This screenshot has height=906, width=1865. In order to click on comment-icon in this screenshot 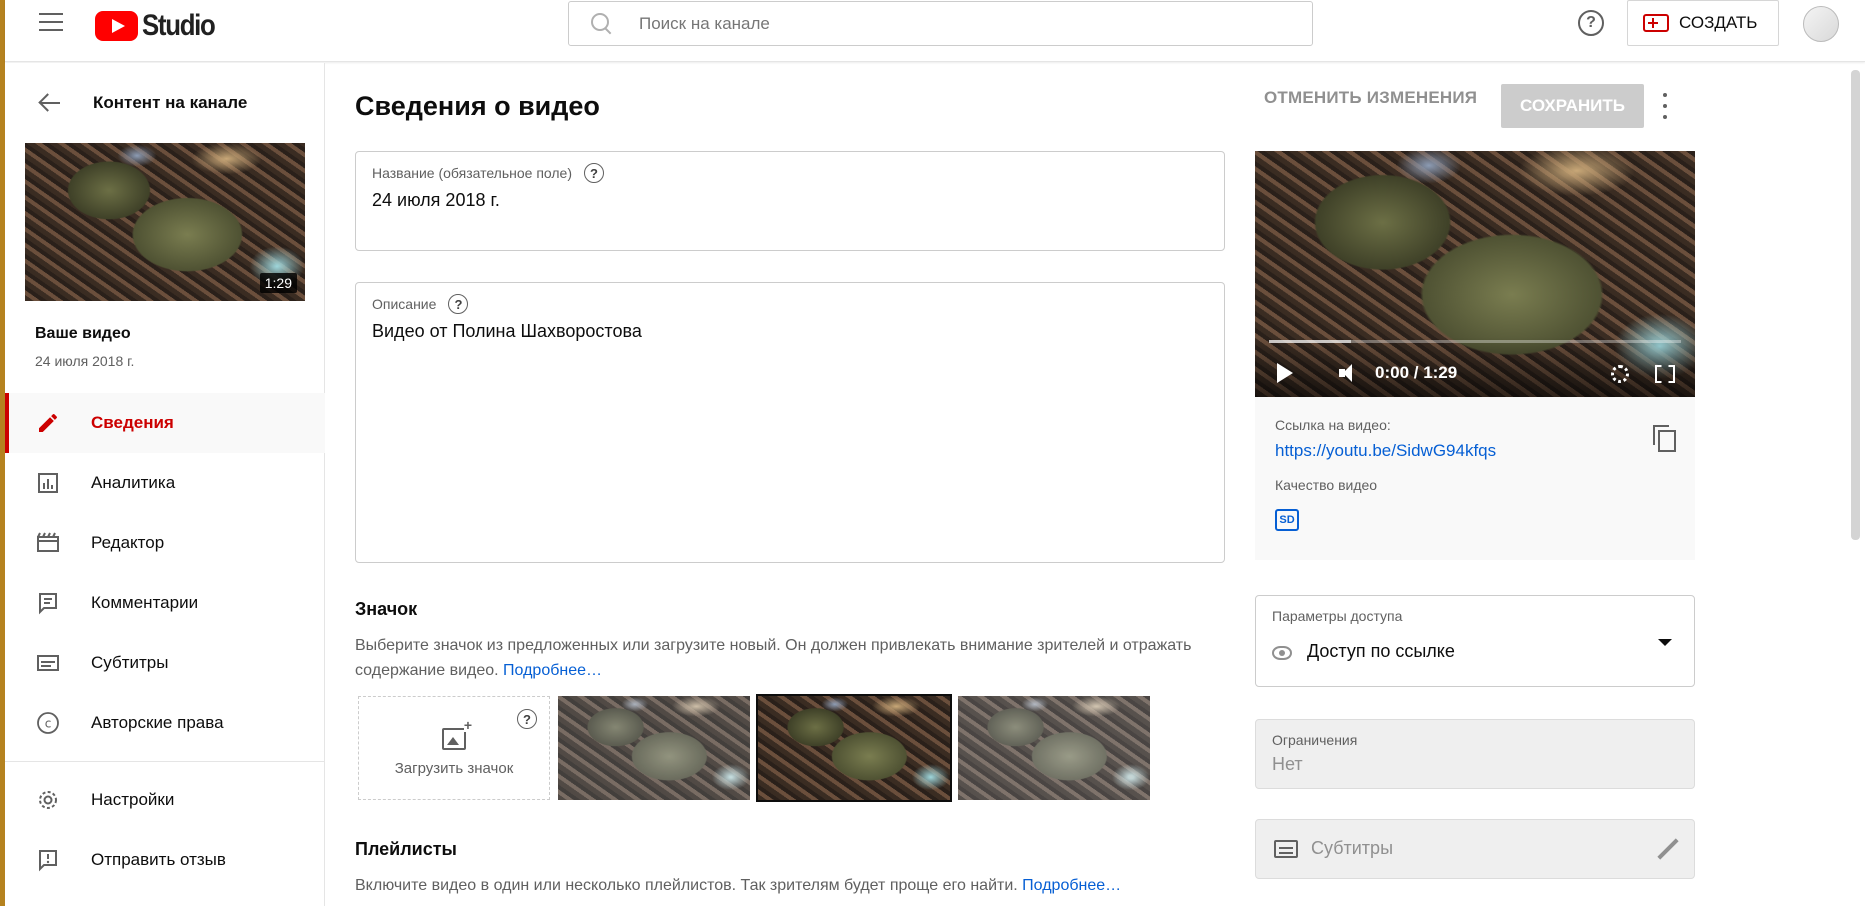, I will do `click(48, 603)`.